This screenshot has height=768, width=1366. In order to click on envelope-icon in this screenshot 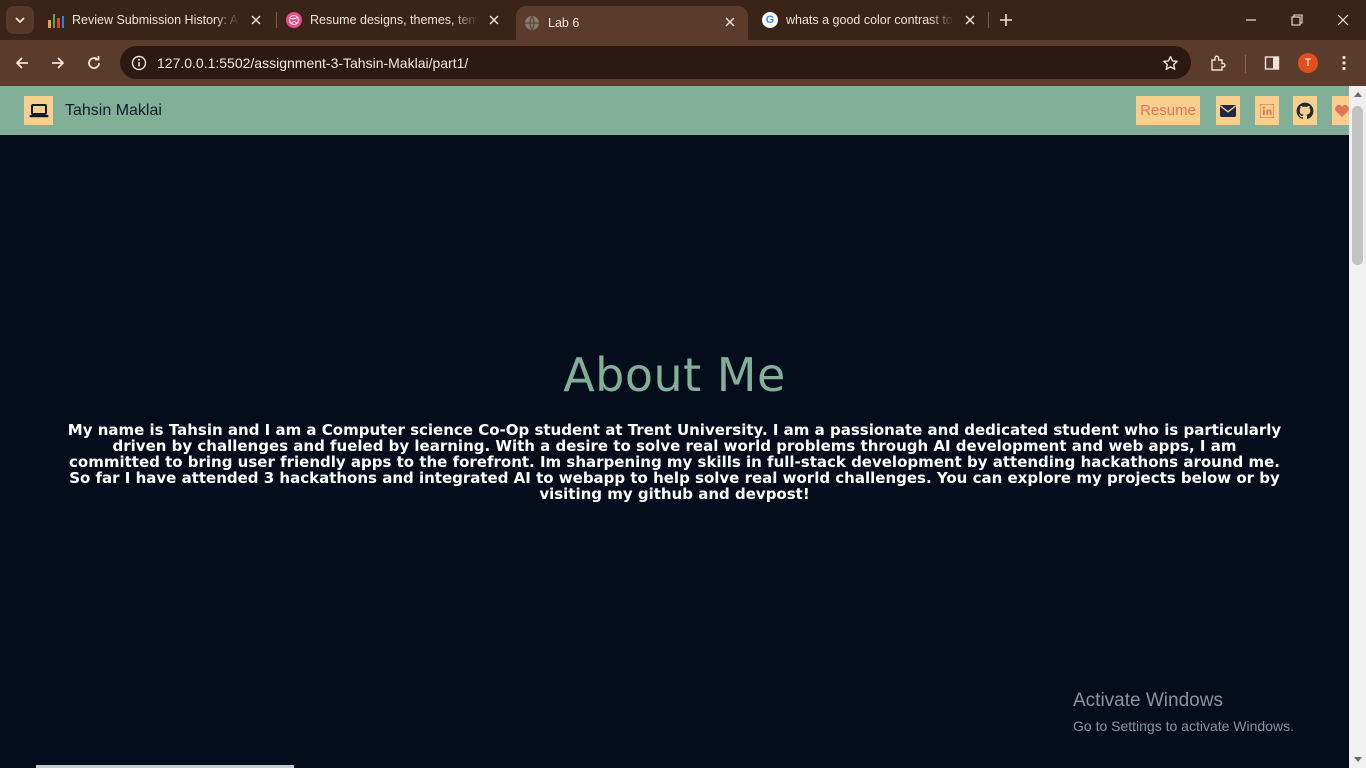, I will do `click(1228, 110)`.